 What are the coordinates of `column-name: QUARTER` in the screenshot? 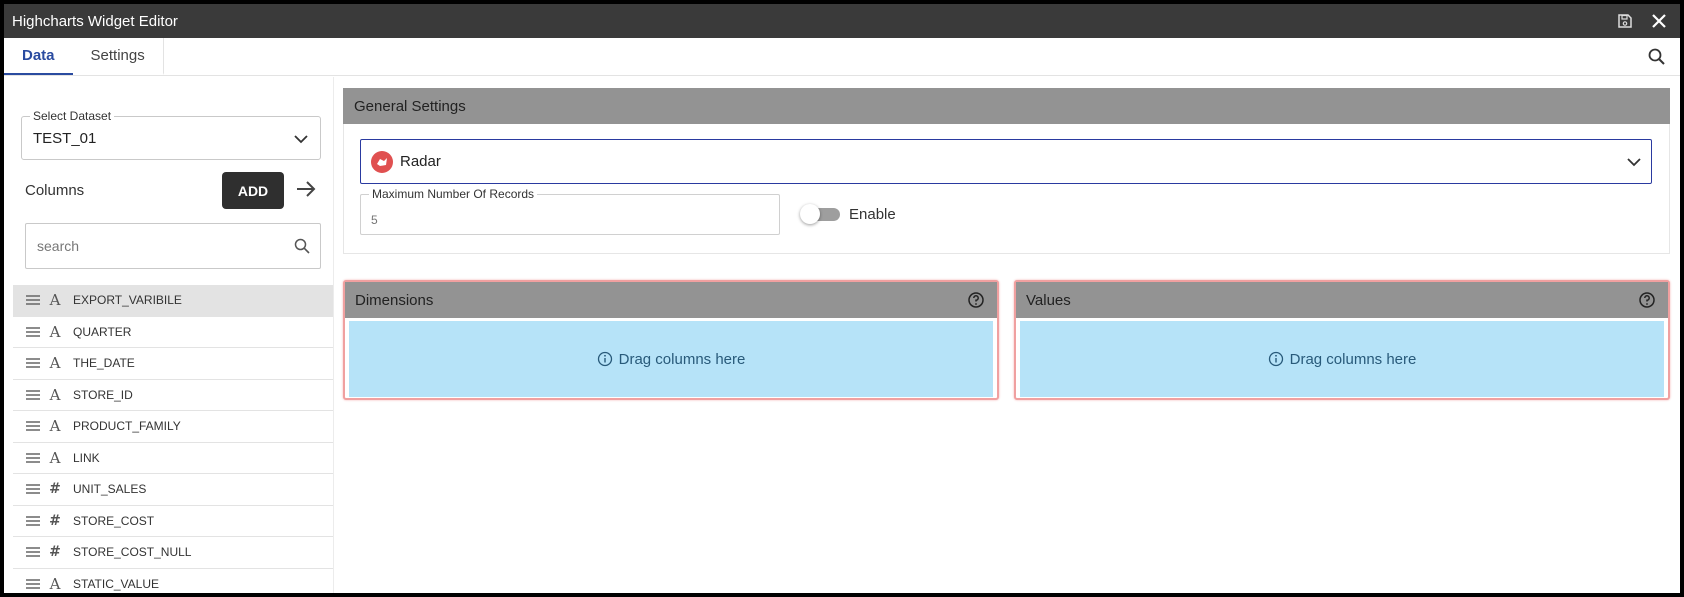 It's located at (102, 331).